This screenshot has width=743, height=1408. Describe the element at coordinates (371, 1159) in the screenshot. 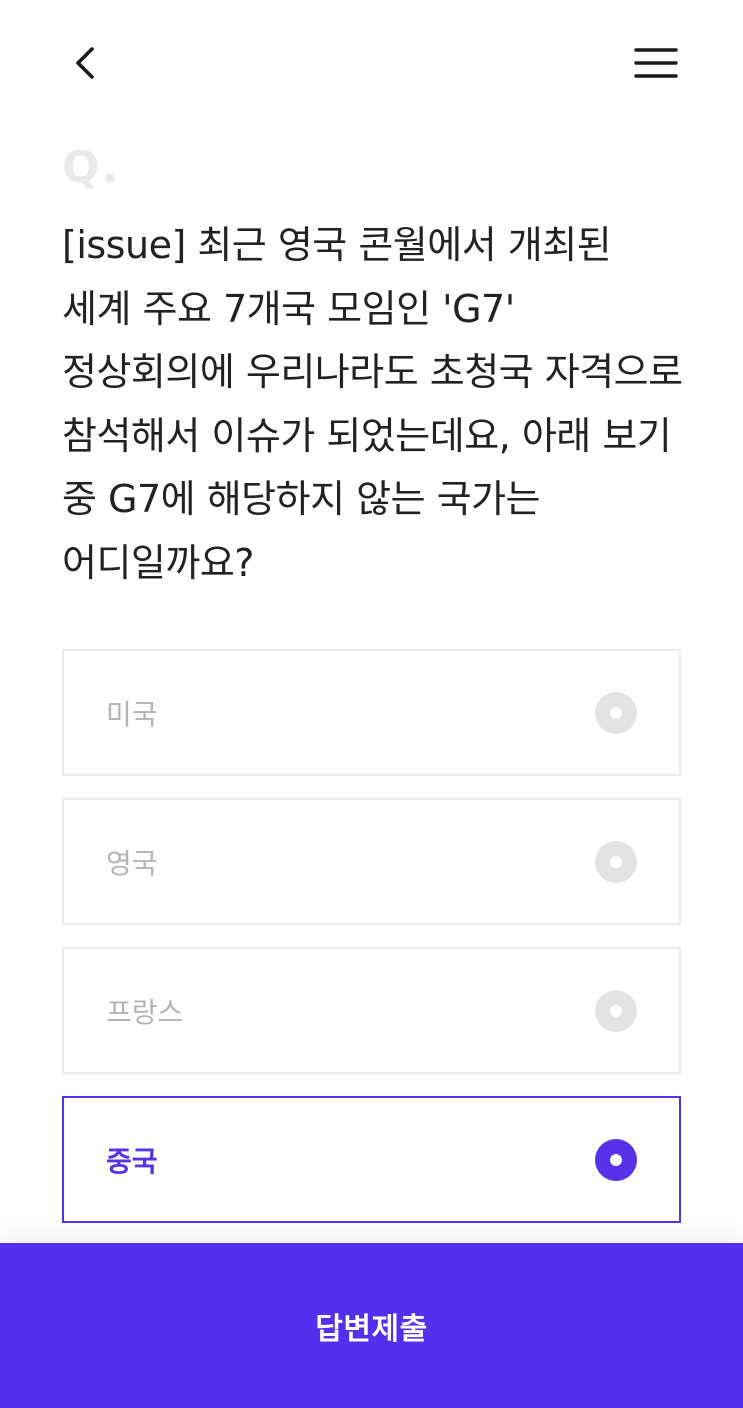

I see `answer-option-4: 중국` at that location.